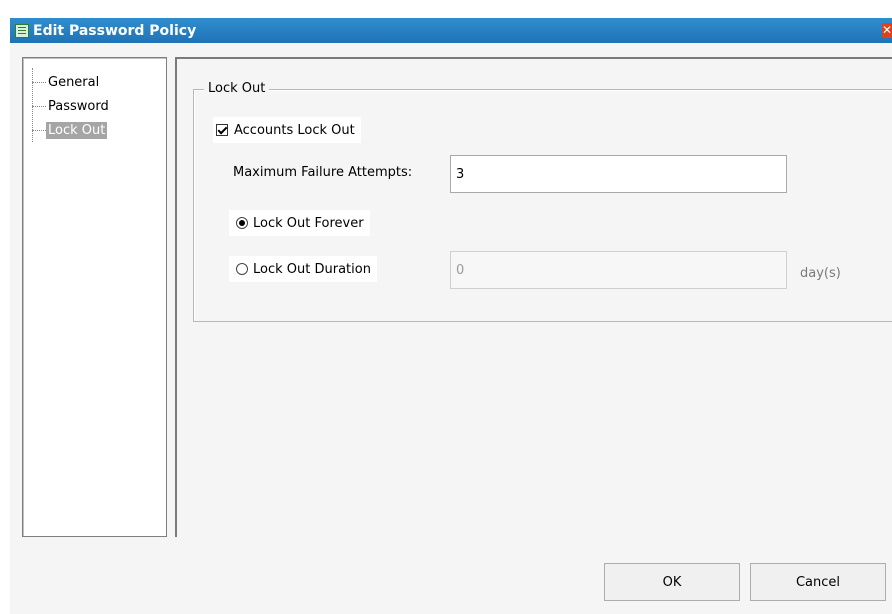 The width and height of the screenshot is (892, 614). I want to click on lock-out-forever-label: Lock Out Forever, so click(308, 223).